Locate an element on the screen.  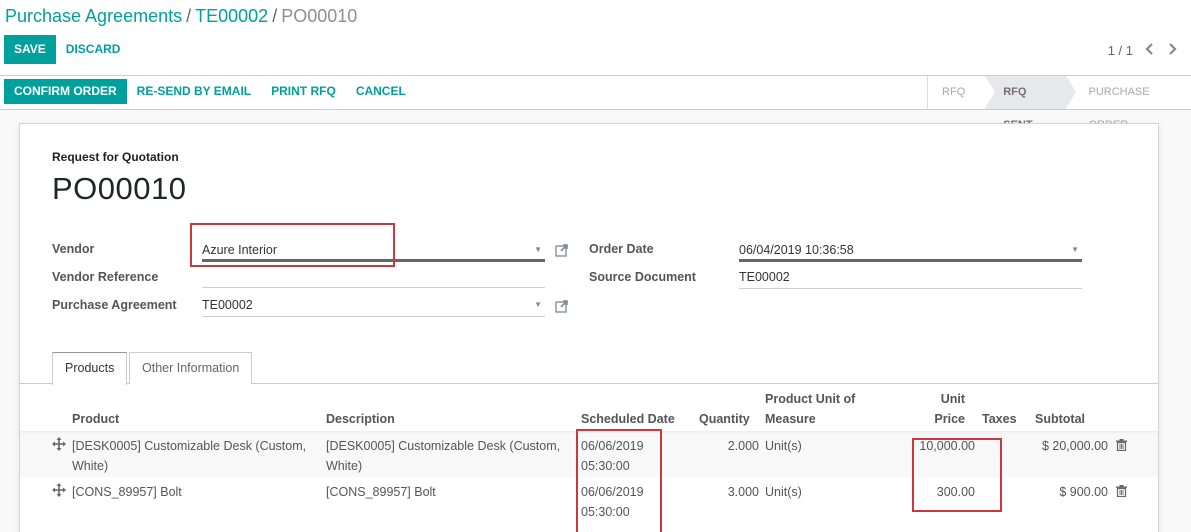
document-name: PO00010 is located at coordinates (119, 188).